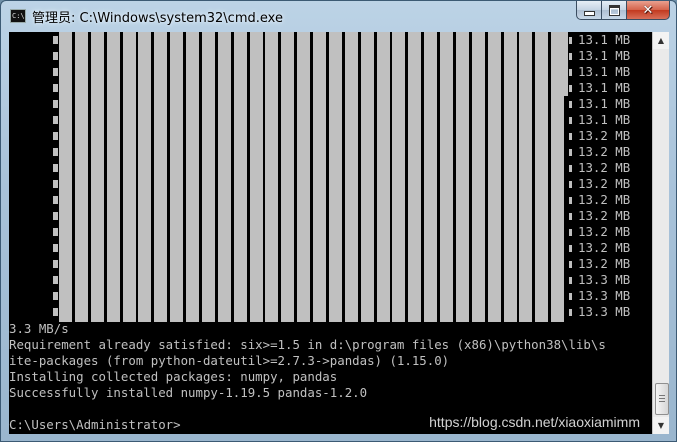 The image size is (677, 442). Describe the element at coordinates (157, 18) in the screenshot. I see `window-title: 管理员: C:\Windows\system32\cmd.exe` at that location.